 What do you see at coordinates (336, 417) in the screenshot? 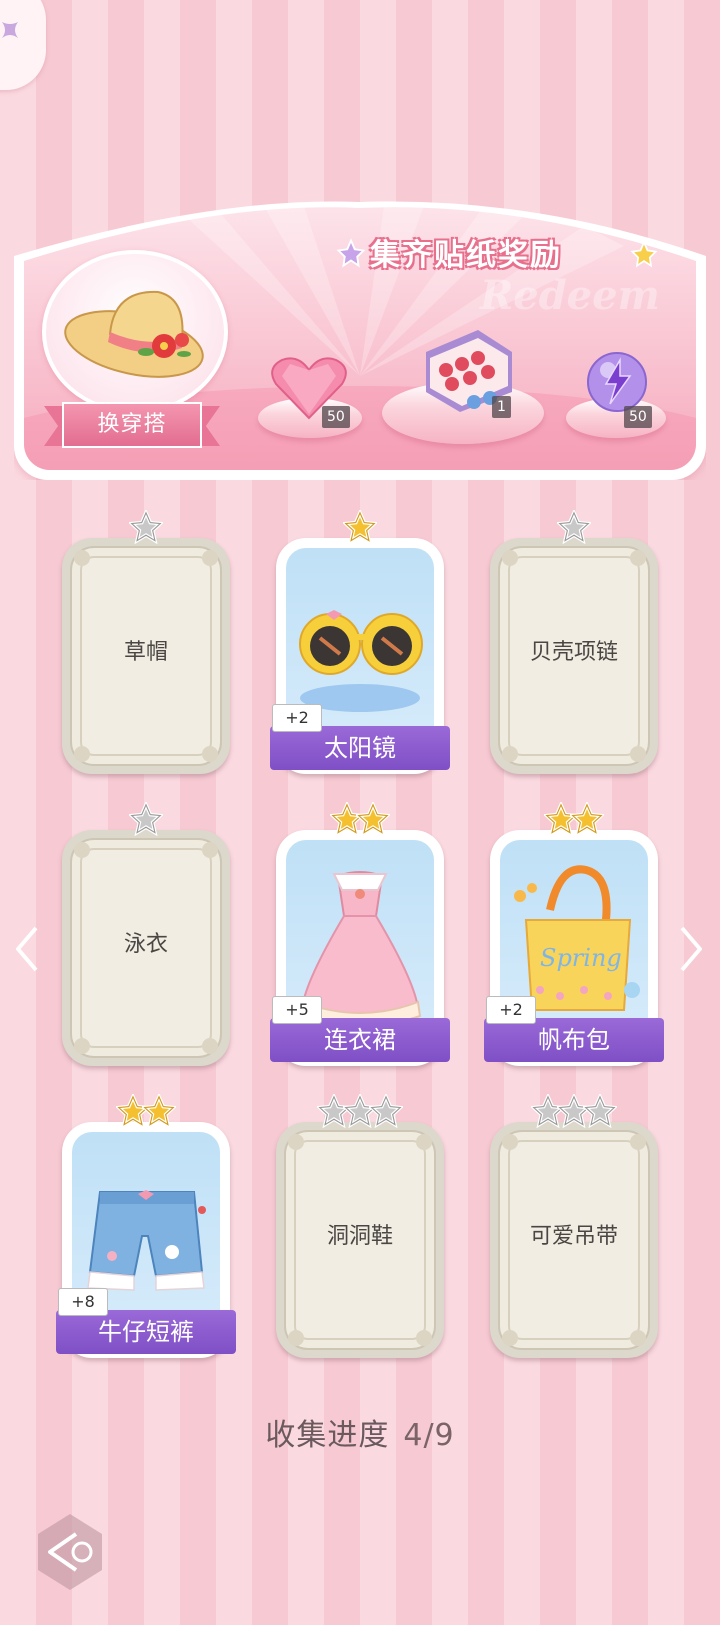
I see `heart-gem-count: 50` at bounding box center [336, 417].